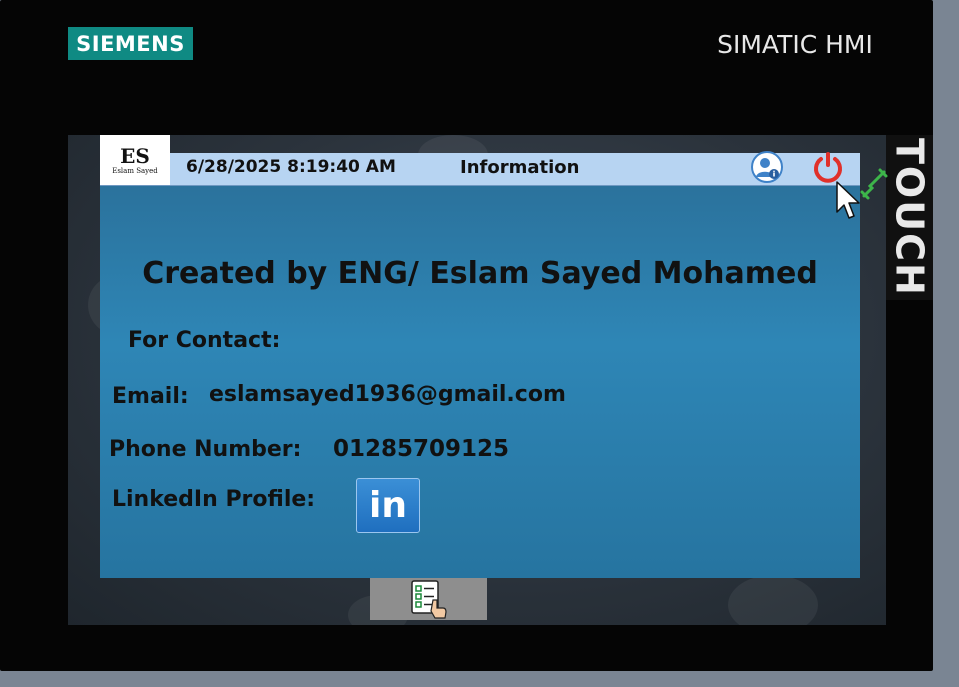  Describe the element at coordinates (773, 600) in the screenshot. I see `background-bokeh` at that location.